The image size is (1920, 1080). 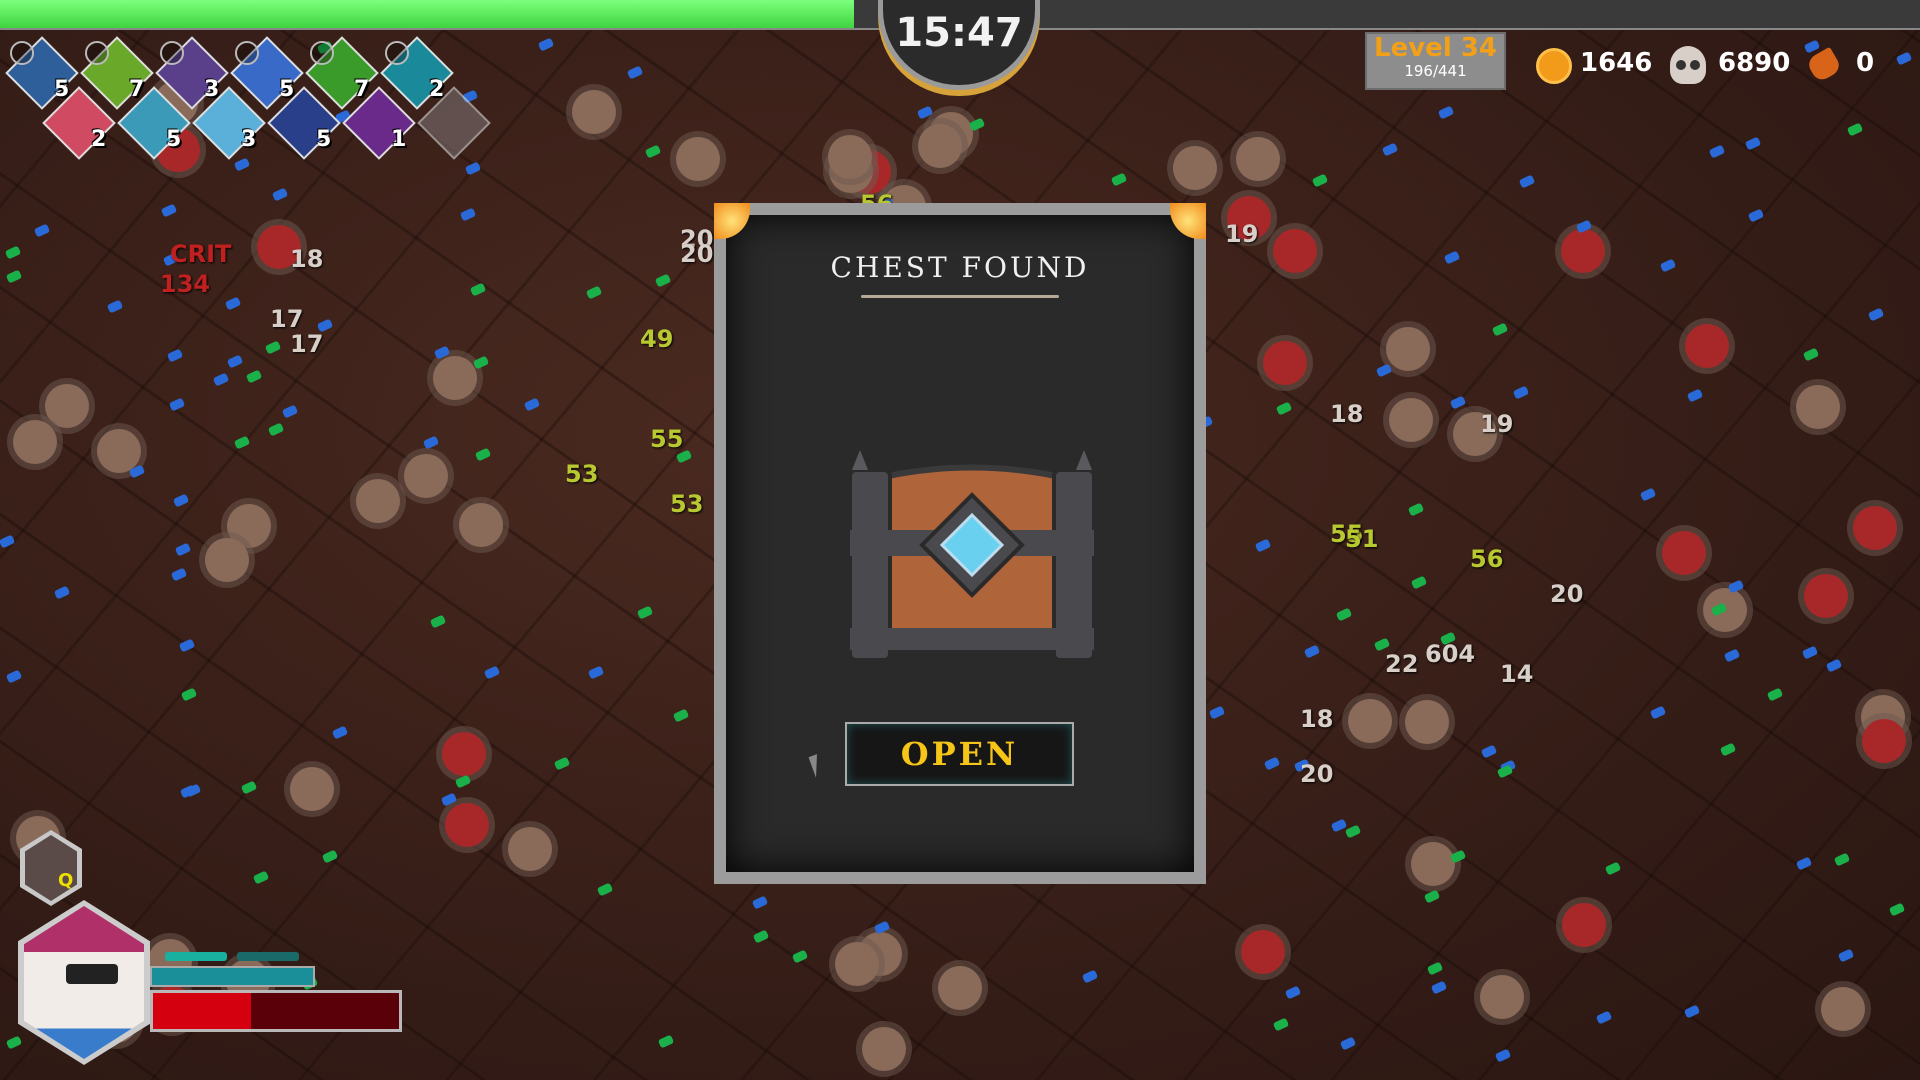 What do you see at coordinates (657, 339) in the screenshot?
I see `damage-number: 49` at bounding box center [657, 339].